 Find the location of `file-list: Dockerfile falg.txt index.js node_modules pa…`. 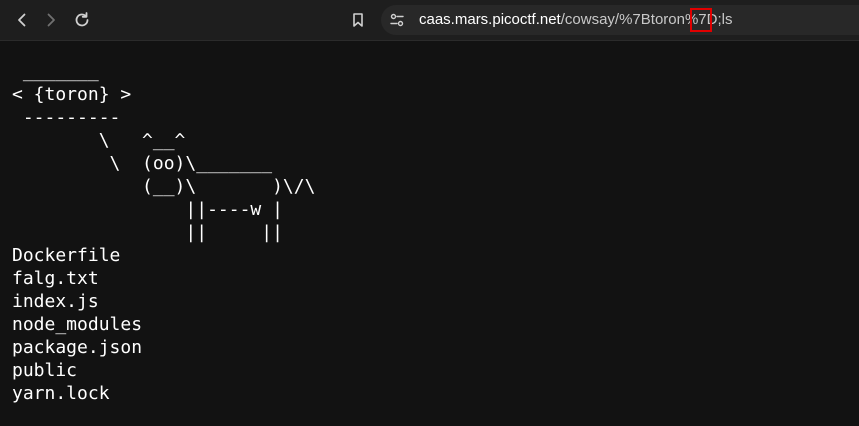

file-list: Dockerfile falg.txt index.js node_modules pa… is located at coordinates (77, 324).